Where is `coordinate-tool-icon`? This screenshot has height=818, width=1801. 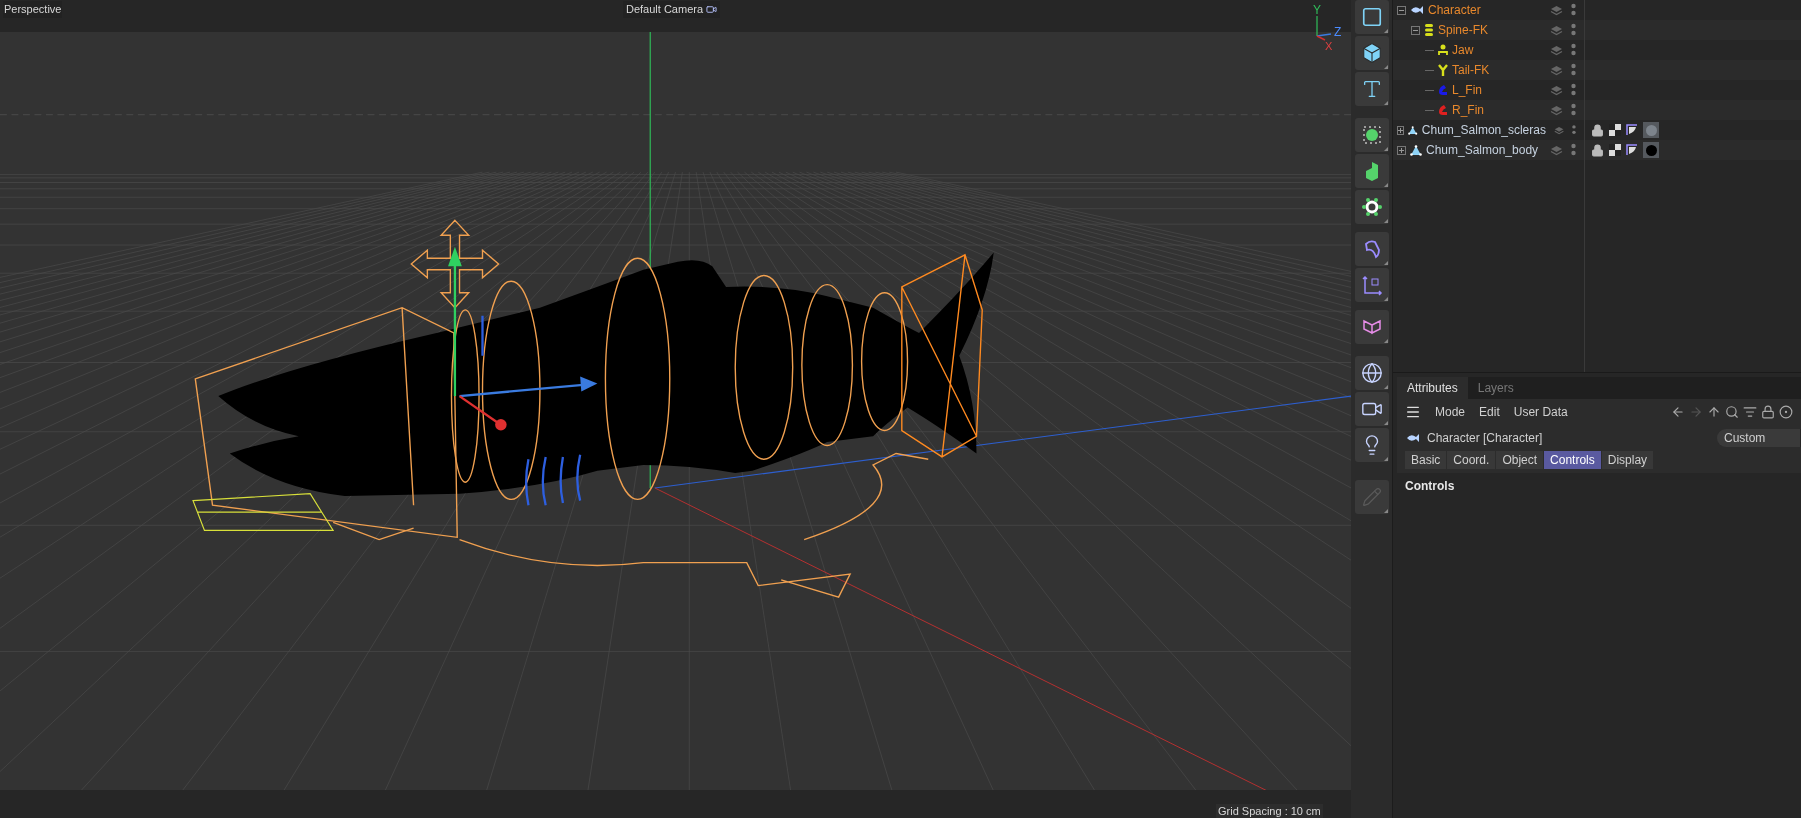 coordinate-tool-icon is located at coordinates (1371, 285).